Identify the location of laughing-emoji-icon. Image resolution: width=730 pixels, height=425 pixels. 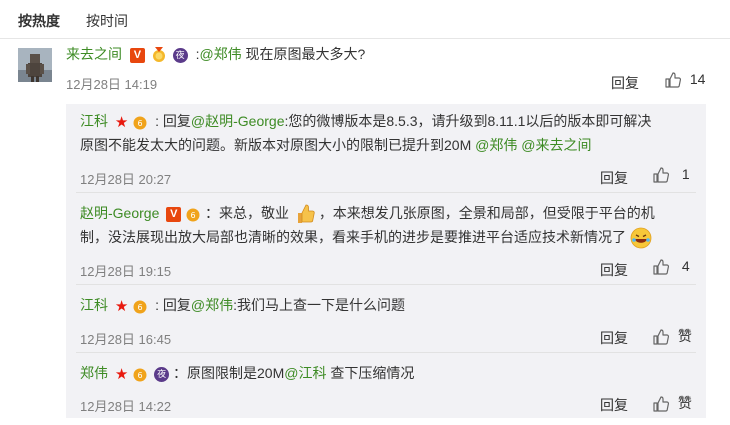
(641, 238).